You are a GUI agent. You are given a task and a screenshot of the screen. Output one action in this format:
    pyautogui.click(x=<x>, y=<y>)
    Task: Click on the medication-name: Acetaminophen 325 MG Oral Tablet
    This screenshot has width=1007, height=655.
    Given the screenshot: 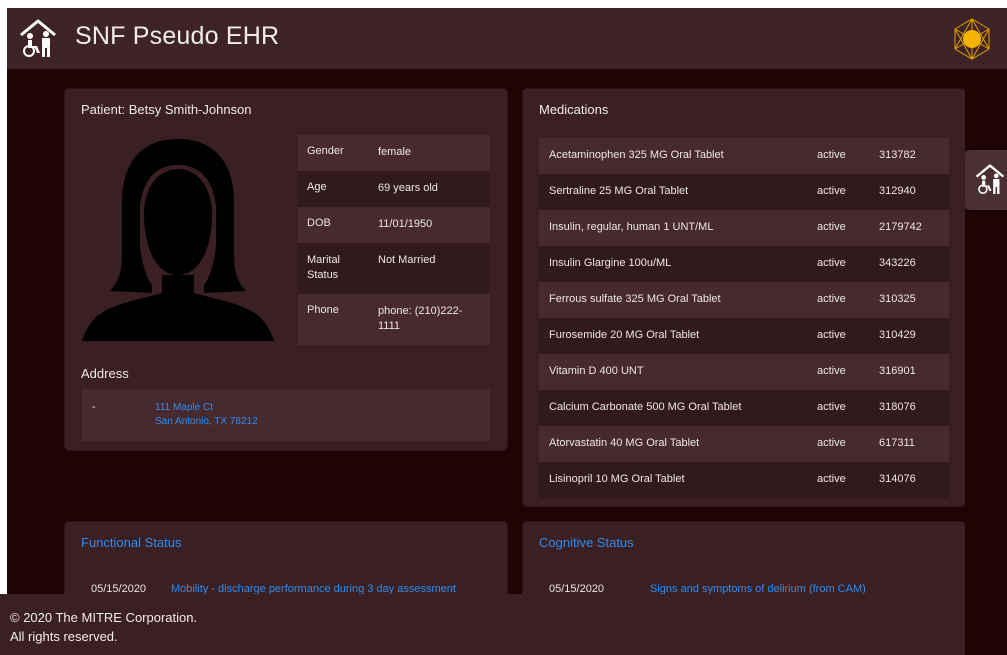 What is the action you would take?
    pyautogui.click(x=636, y=155)
    